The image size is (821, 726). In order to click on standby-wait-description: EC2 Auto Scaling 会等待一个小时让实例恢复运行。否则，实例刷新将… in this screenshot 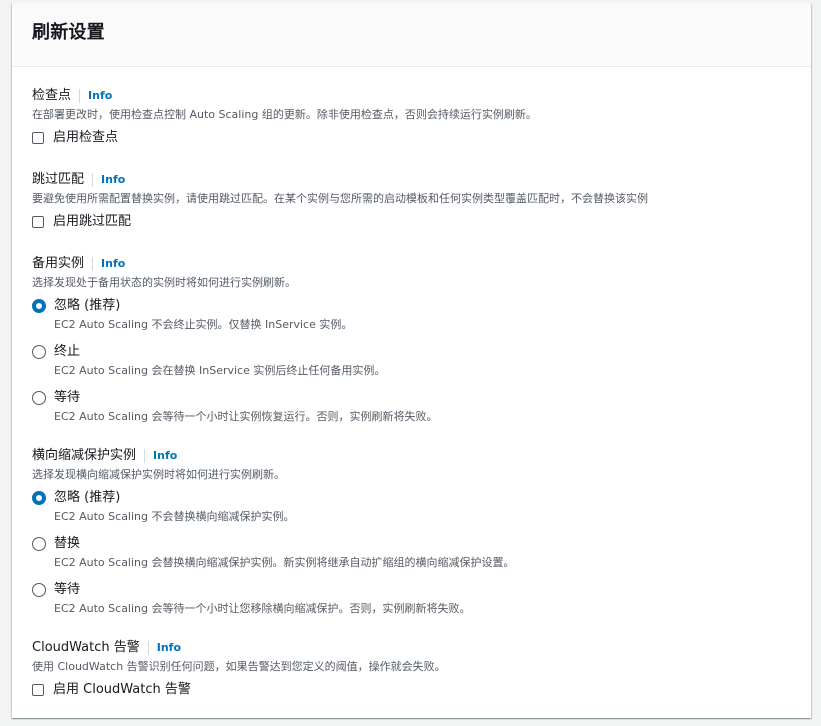, I will do `click(246, 416)`.